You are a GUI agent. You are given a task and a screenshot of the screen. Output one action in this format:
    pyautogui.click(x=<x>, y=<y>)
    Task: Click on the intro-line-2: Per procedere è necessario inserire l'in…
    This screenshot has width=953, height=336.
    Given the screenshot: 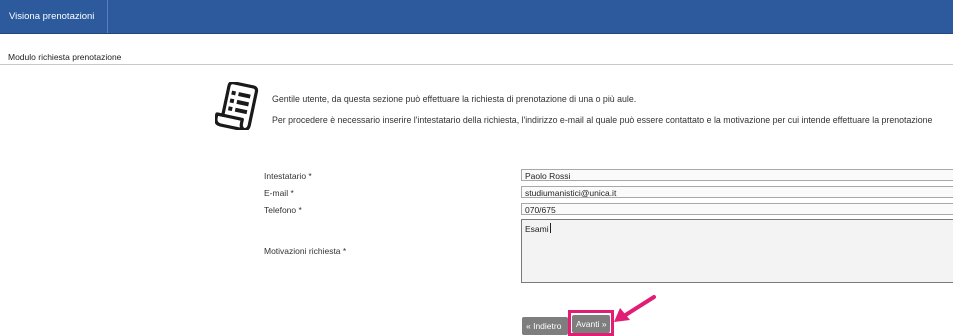 What is the action you would take?
    pyautogui.click(x=602, y=120)
    